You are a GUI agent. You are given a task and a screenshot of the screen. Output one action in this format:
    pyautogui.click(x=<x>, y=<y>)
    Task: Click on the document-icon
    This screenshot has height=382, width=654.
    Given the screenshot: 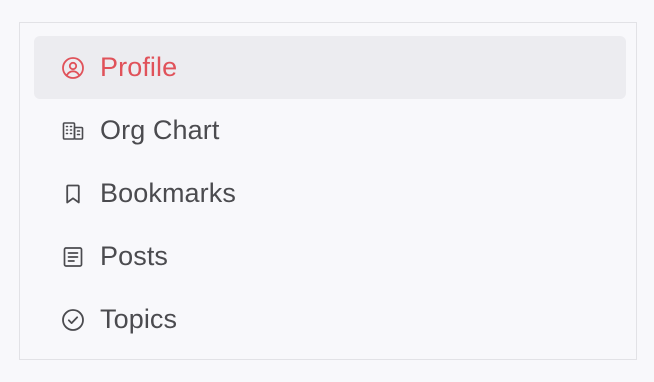 What is the action you would take?
    pyautogui.click(x=73, y=257)
    